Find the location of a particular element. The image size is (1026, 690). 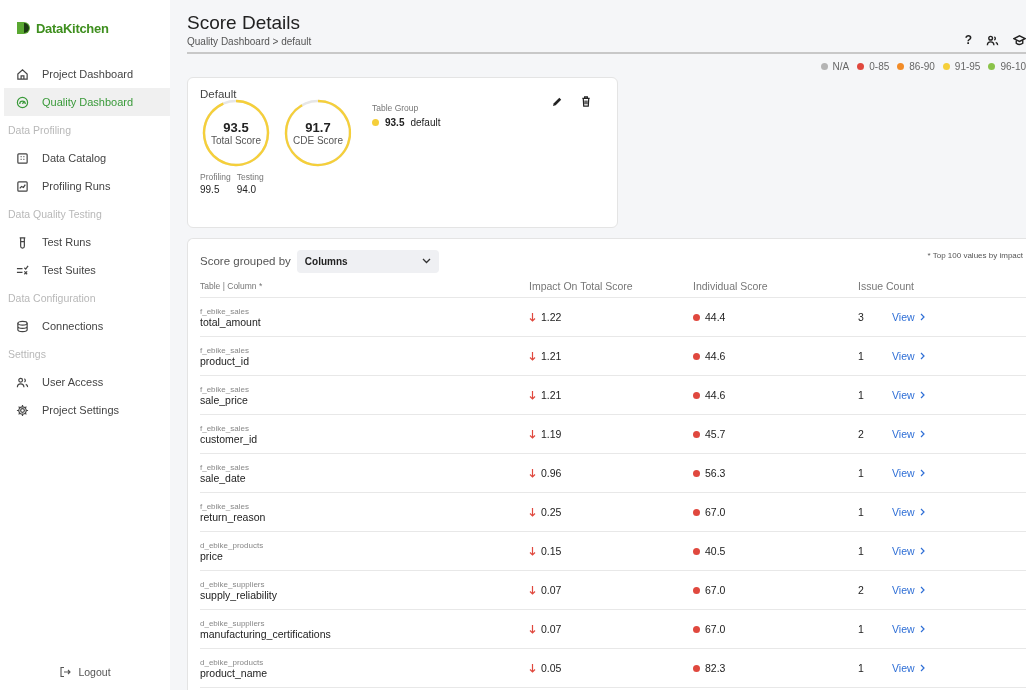

column-name: price is located at coordinates (211, 555).